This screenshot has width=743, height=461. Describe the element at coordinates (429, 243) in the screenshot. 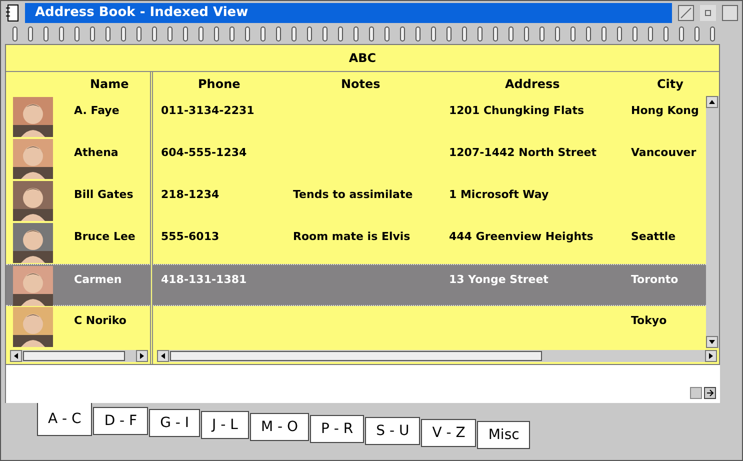

I see `table-row: 555-6013 Room mate is Elvis 444 Greenview Heights Seattle` at that location.